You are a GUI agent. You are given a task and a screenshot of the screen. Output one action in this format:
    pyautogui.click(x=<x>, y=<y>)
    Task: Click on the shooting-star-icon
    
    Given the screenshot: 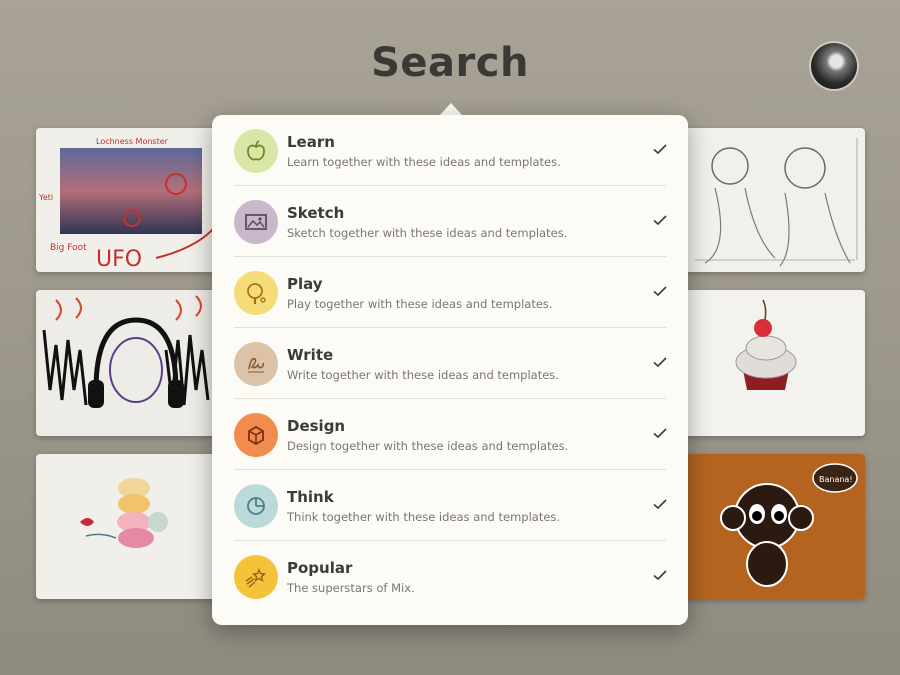 What is the action you would take?
    pyautogui.click(x=256, y=578)
    